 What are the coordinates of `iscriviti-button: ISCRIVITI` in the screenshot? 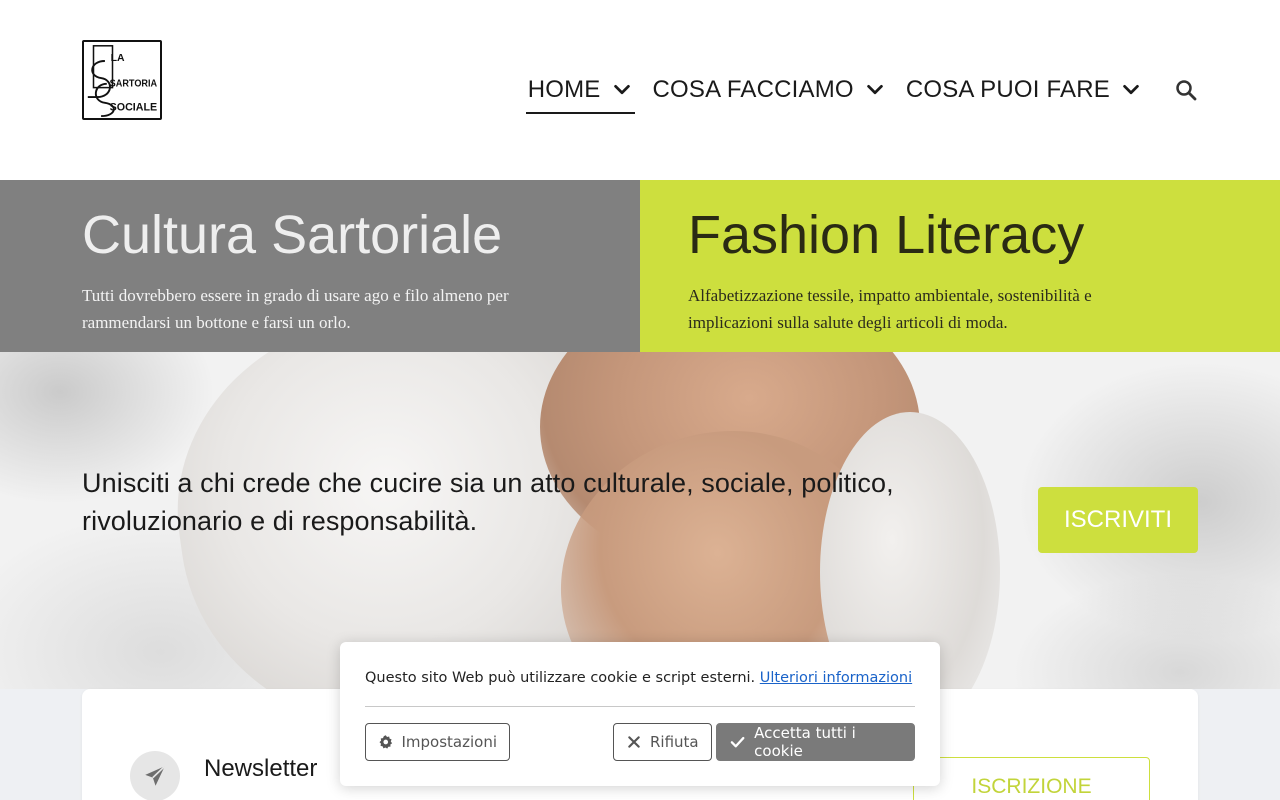 It's located at (1118, 520).